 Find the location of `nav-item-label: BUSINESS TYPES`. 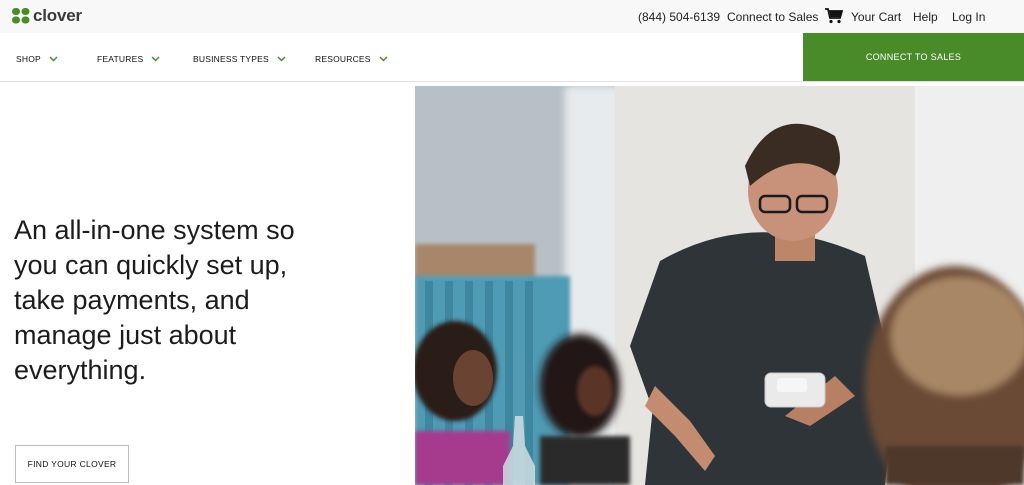

nav-item-label: BUSINESS TYPES is located at coordinates (231, 59).